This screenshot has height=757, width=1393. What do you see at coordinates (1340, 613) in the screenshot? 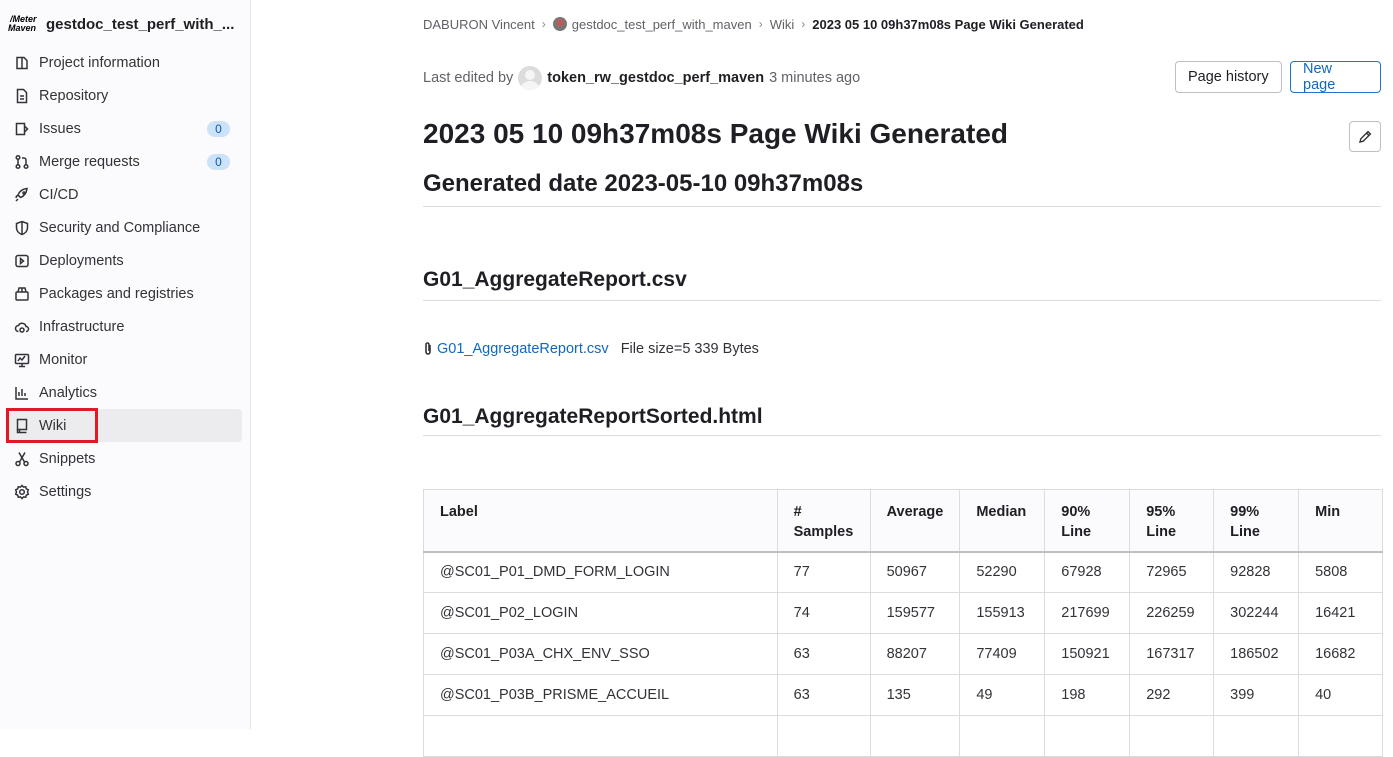
I see `table-cell: 16421` at bounding box center [1340, 613].